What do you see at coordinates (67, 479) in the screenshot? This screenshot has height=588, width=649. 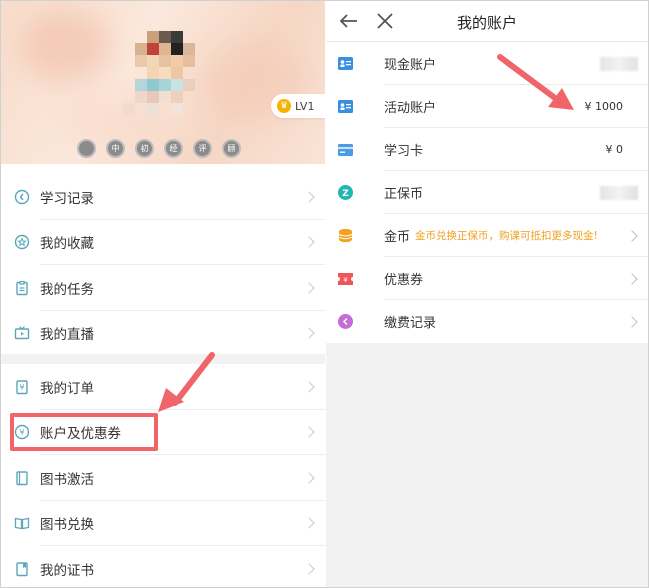 I see `menu-item-label: 图书激活` at bounding box center [67, 479].